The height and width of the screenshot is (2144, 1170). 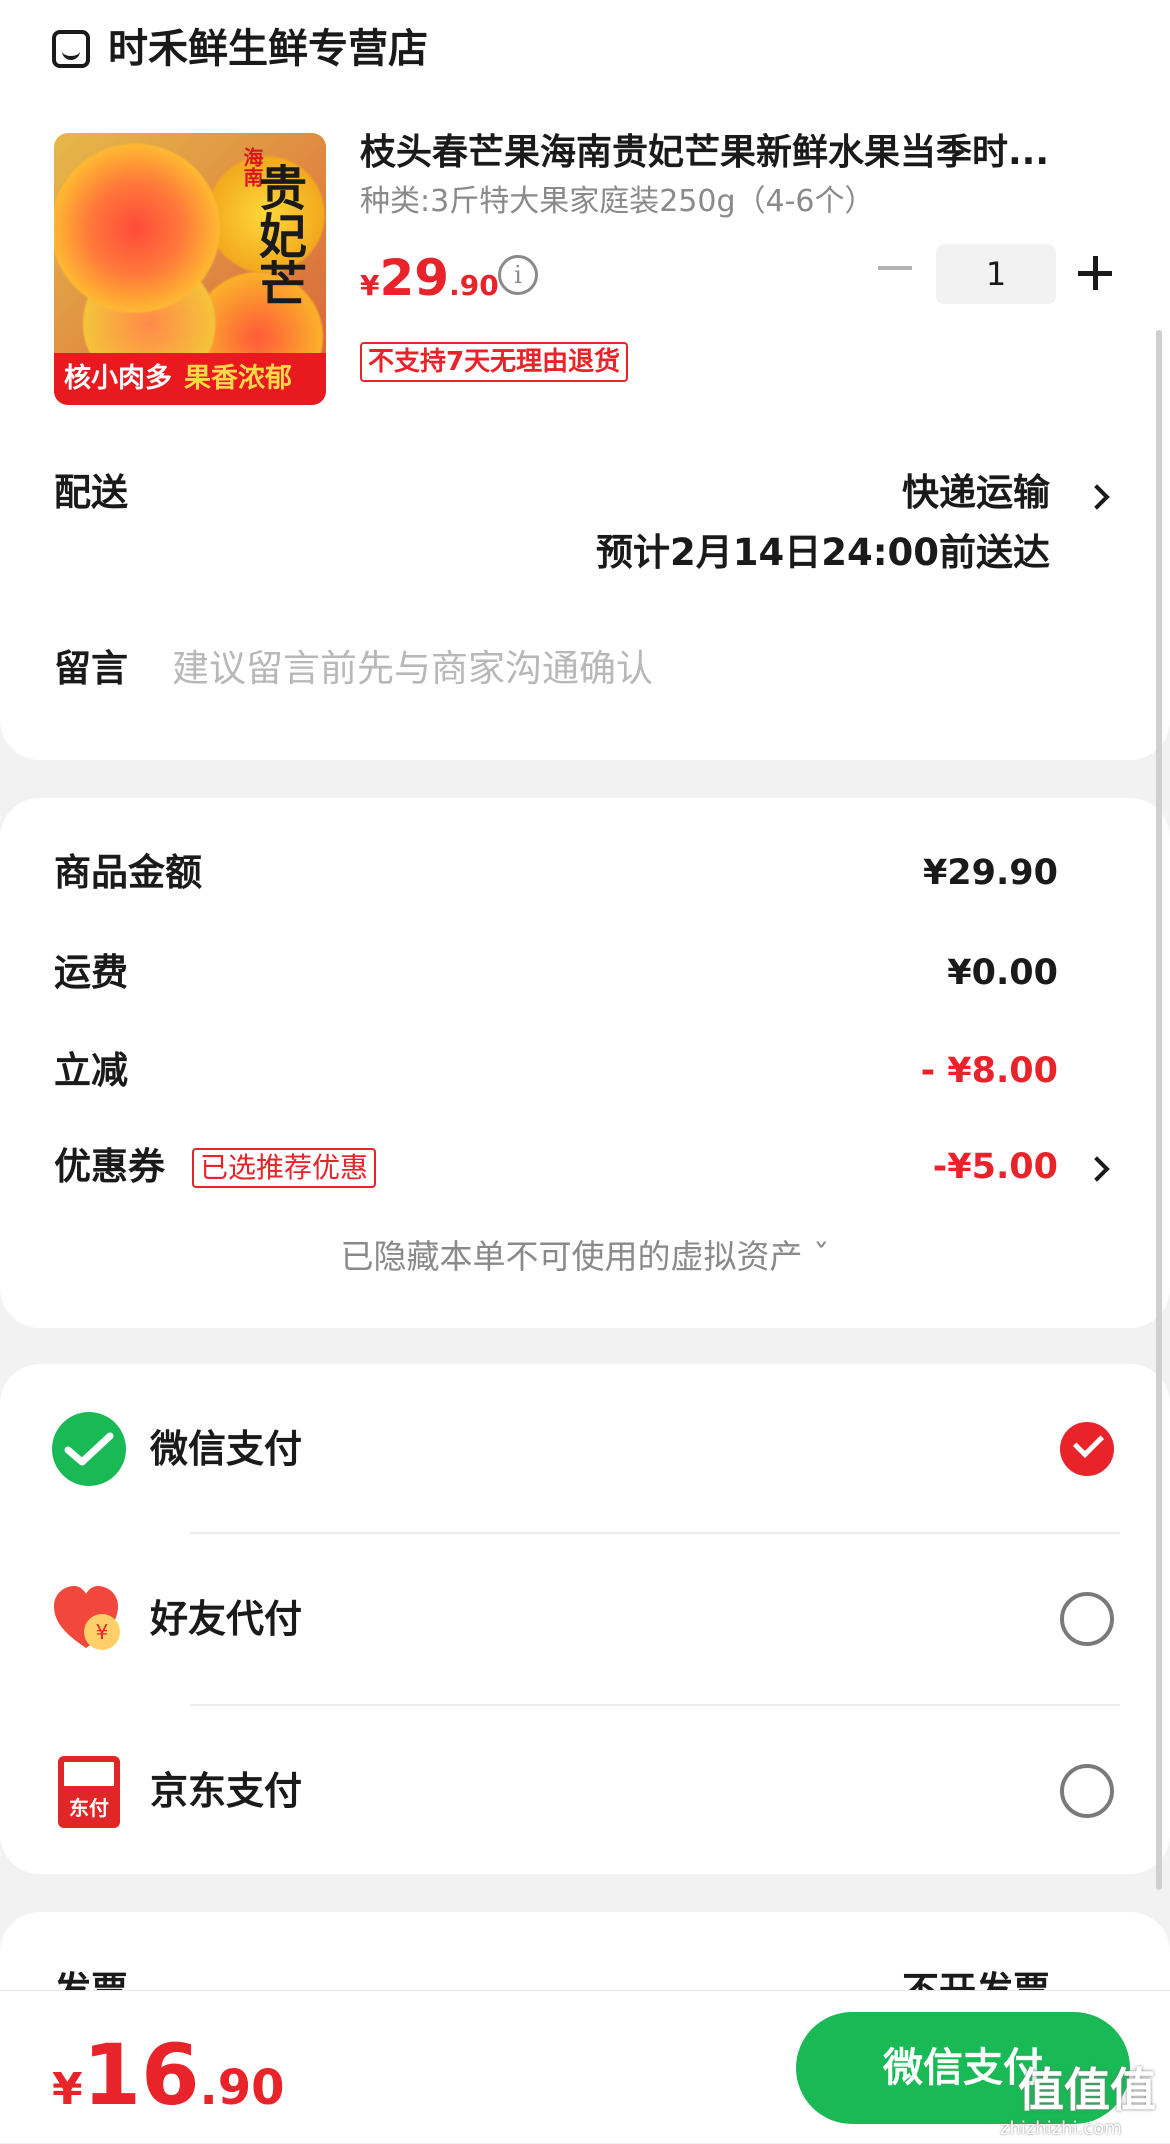 What do you see at coordinates (118, 378) in the screenshot?
I see `product-image-banner-left: 核小肉多` at bounding box center [118, 378].